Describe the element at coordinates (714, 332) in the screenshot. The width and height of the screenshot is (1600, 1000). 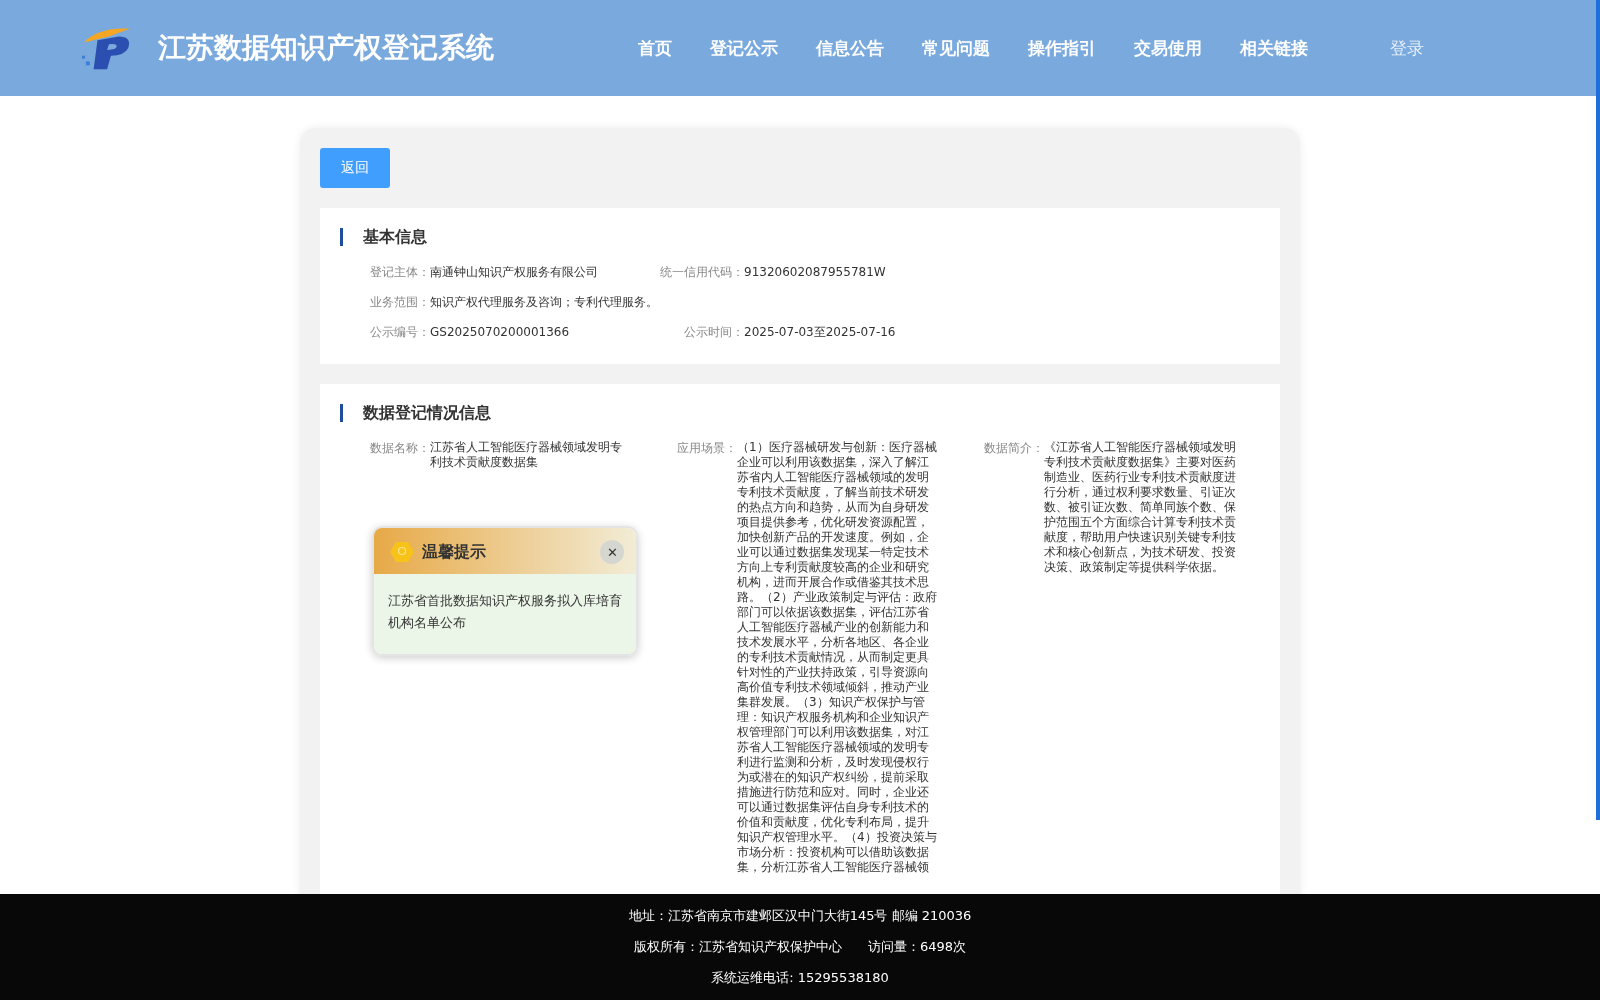
I see `field-label: 公示时间：` at that location.